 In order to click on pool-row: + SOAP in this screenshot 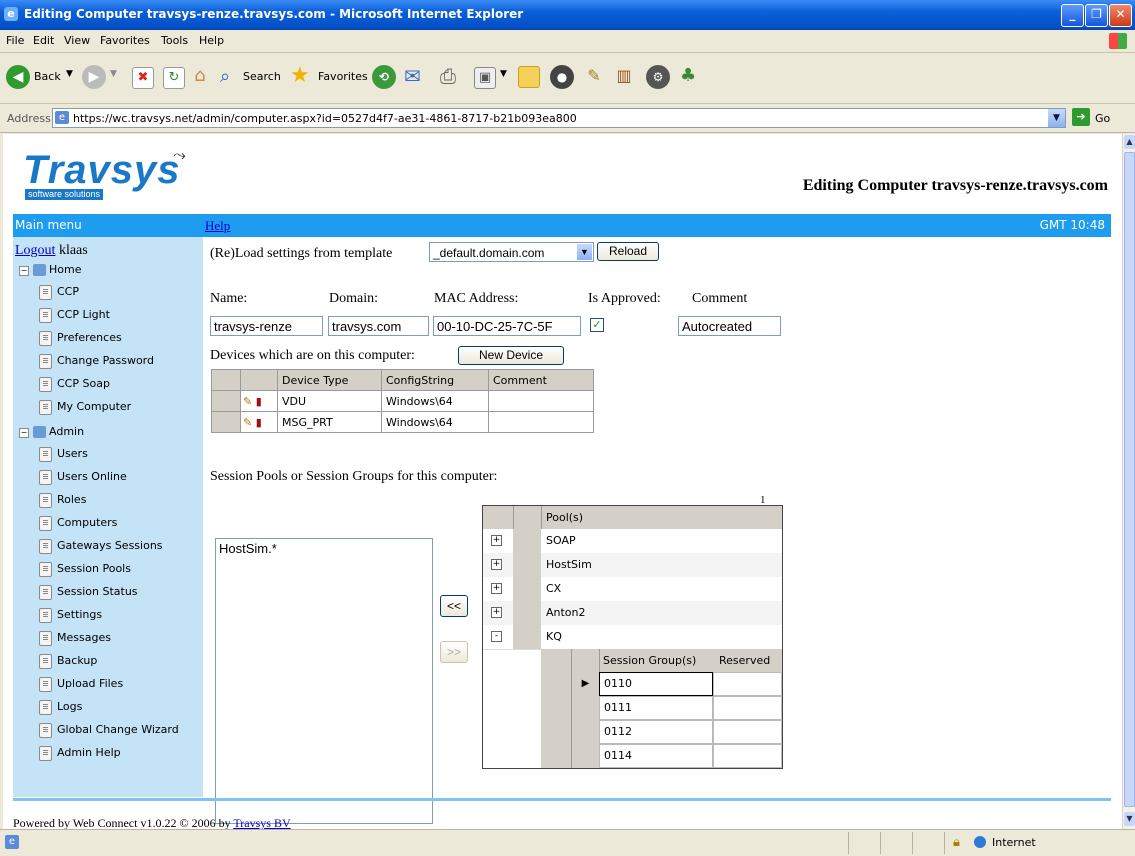, I will do `click(632, 541)`.